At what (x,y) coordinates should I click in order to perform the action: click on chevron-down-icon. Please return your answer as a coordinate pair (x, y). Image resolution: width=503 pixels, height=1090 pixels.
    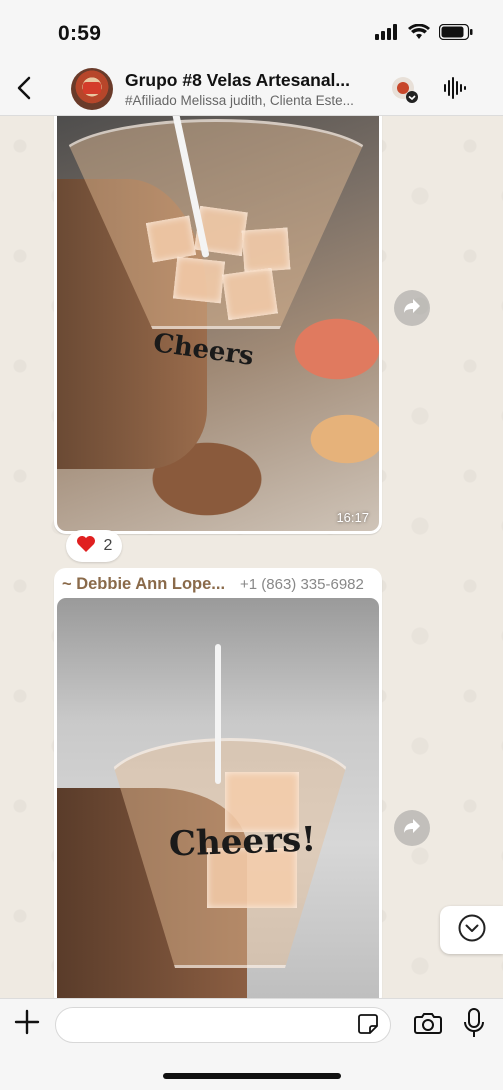
    Looking at the image, I should click on (472, 930).